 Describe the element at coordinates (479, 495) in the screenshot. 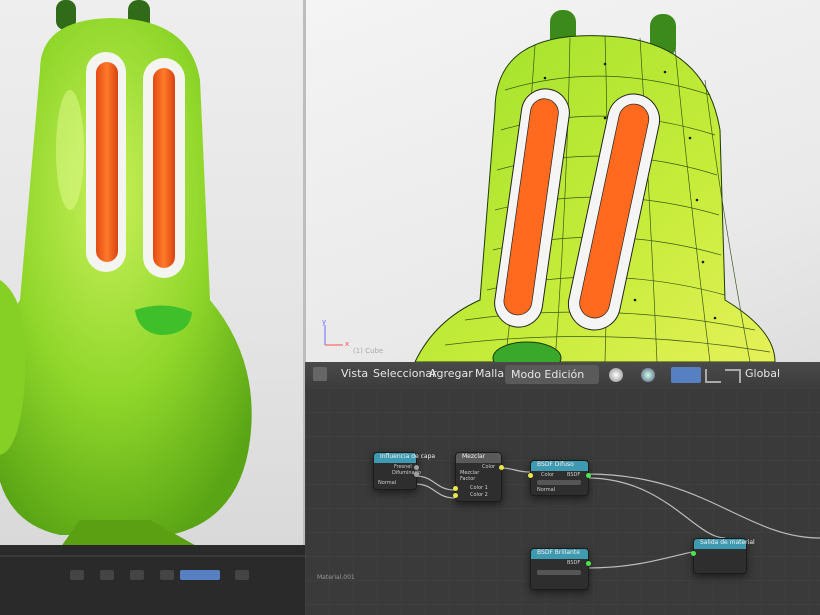

I see `node-row: Color 2` at that location.